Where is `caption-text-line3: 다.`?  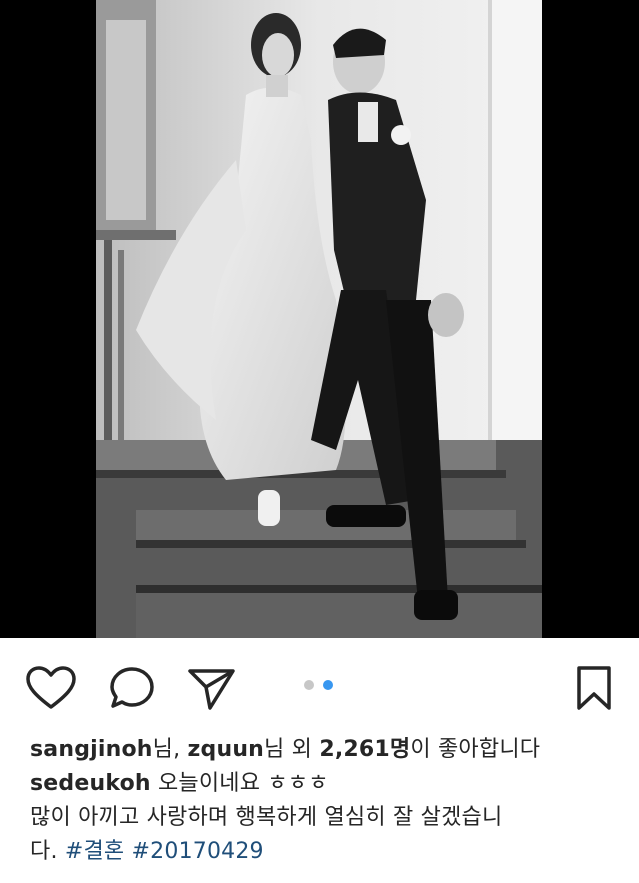 caption-text-line3: 다. is located at coordinates (47, 851).